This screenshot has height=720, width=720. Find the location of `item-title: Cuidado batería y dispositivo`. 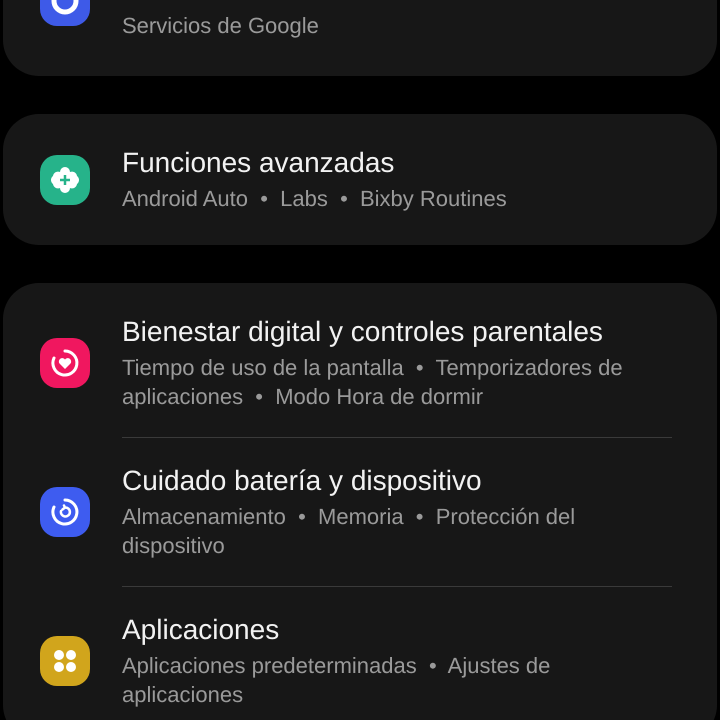

item-title: Cuidado batería y dispositivo is located at coordinates (302, 481).